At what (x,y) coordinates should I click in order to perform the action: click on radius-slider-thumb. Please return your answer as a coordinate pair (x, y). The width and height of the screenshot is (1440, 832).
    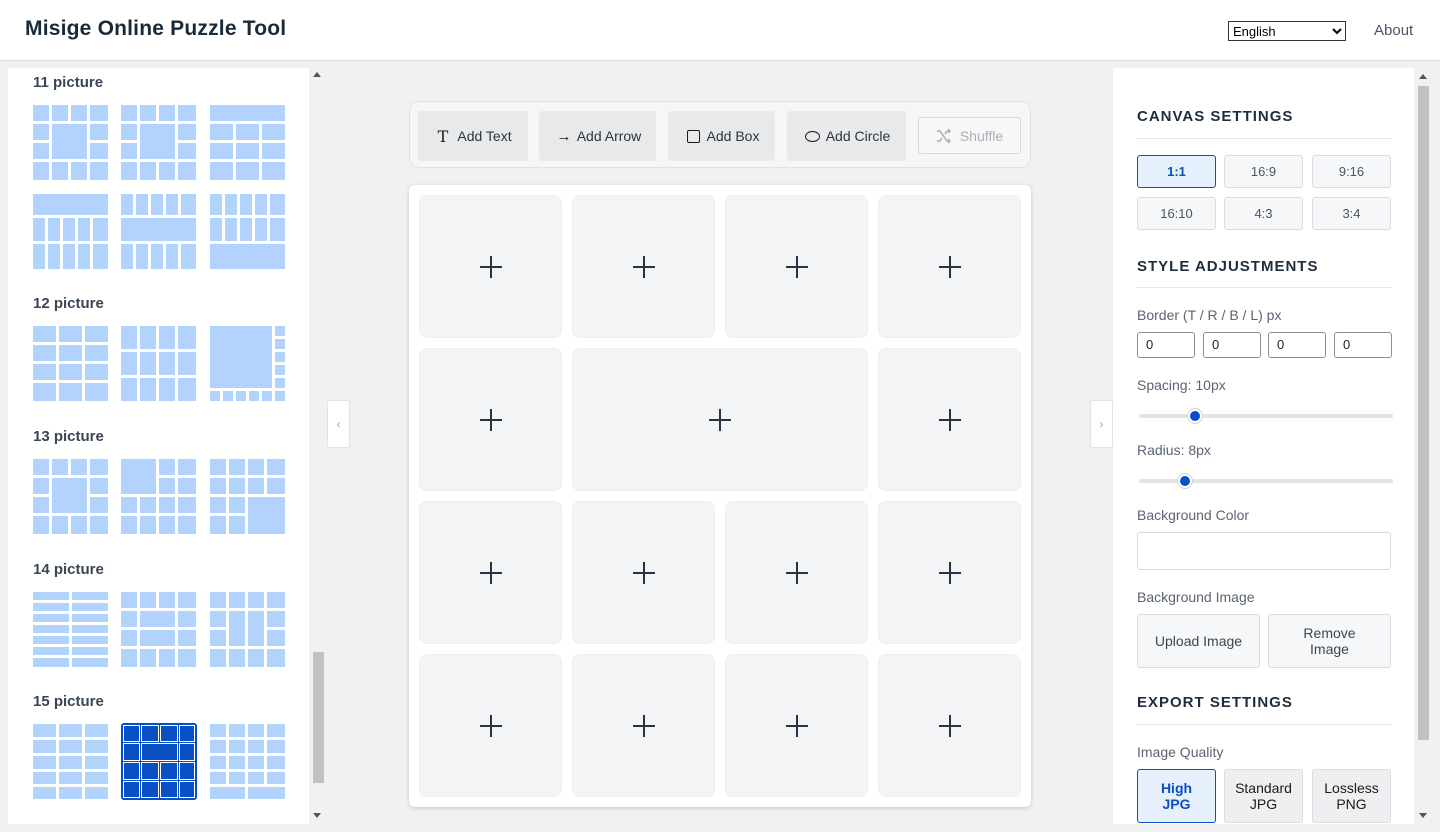
    Looking at the image, I should click on (1184, 481).